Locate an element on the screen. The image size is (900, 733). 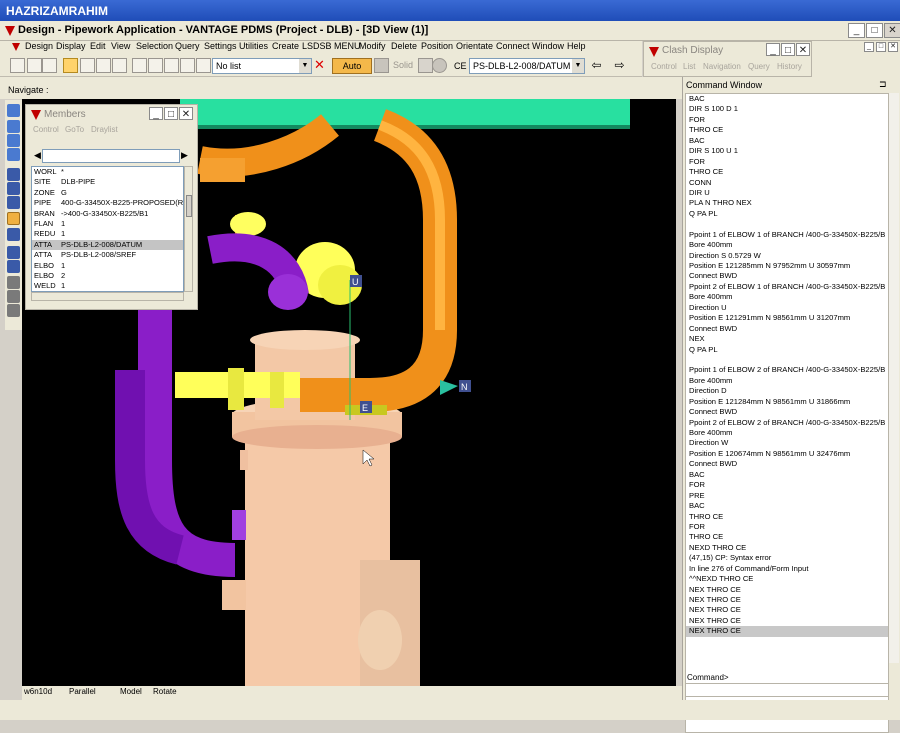
zoom-out-icon is located at coordinates (13, 140).